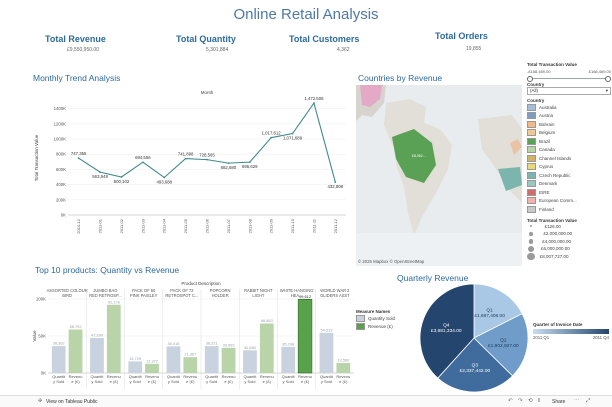  What do you see at coordinates (97, 335) in the screenshot?
I see `bar-data-label: 47,260` at bounding box center [97, 335].